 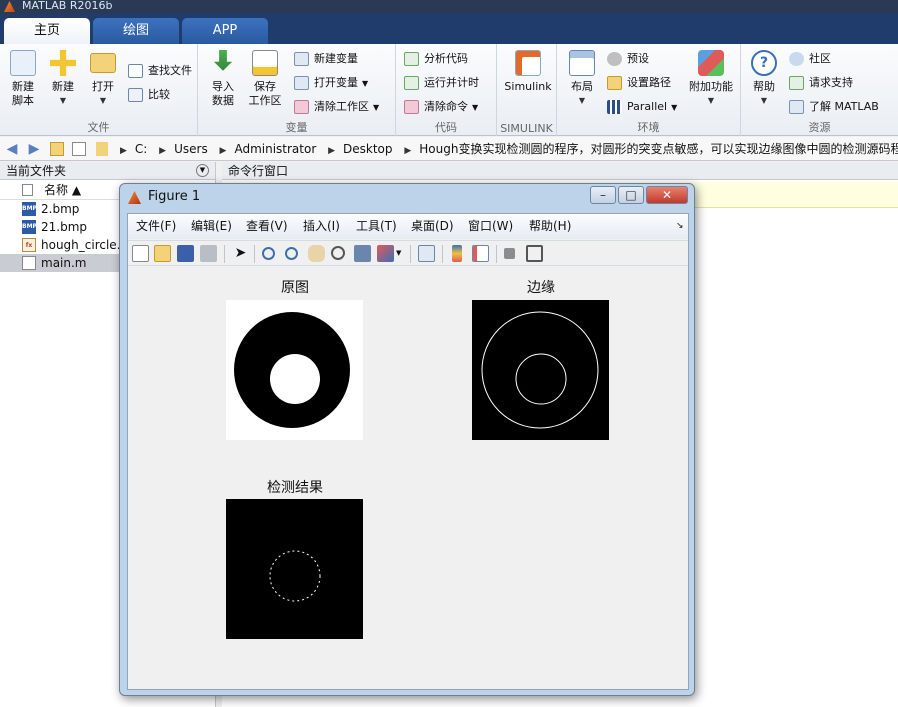 I want to click on help-button: ? 帮助 ▼, so click(x=764, y=79).